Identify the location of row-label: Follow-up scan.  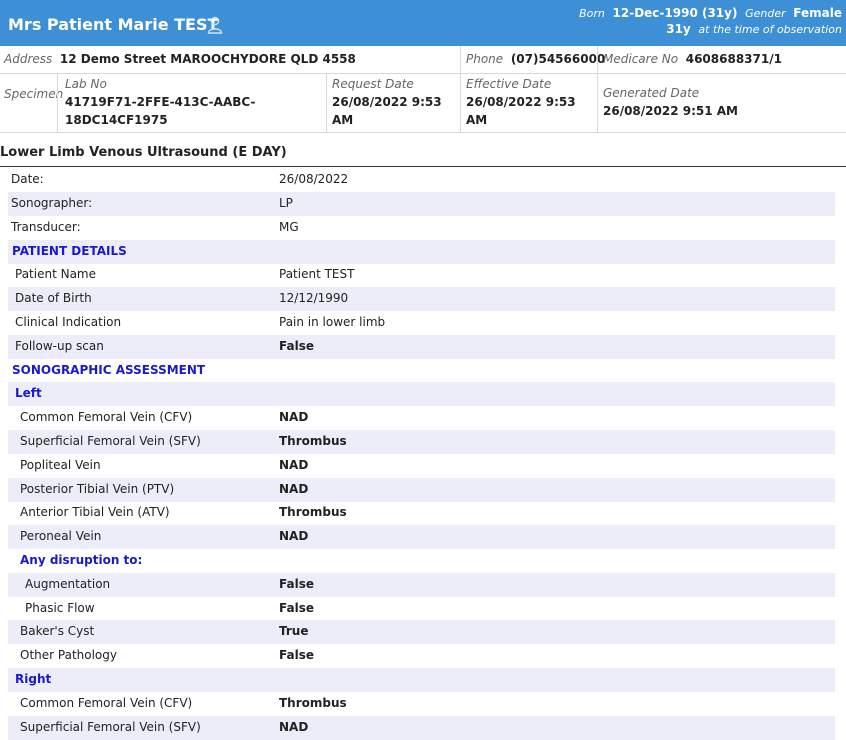
(59, 346).